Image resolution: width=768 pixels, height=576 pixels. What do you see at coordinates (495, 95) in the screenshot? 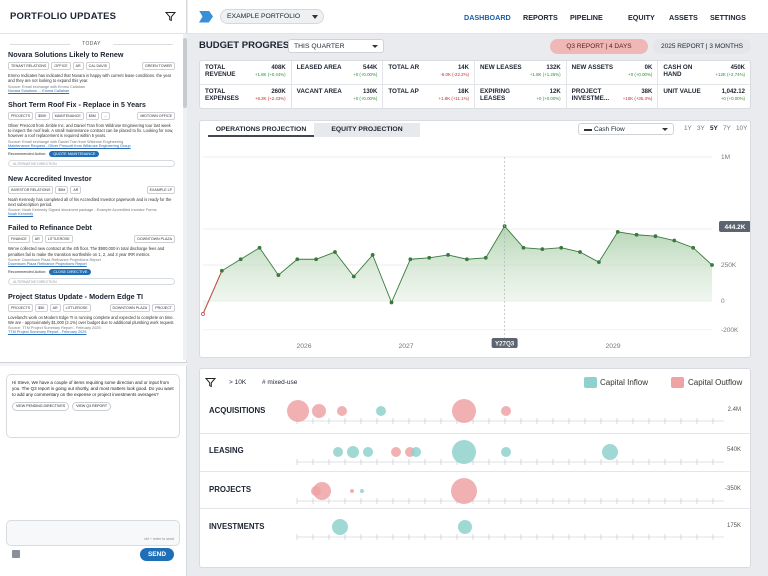
I see `metric-label: EXPIRING LEASES` at bounding box center [495, 95].